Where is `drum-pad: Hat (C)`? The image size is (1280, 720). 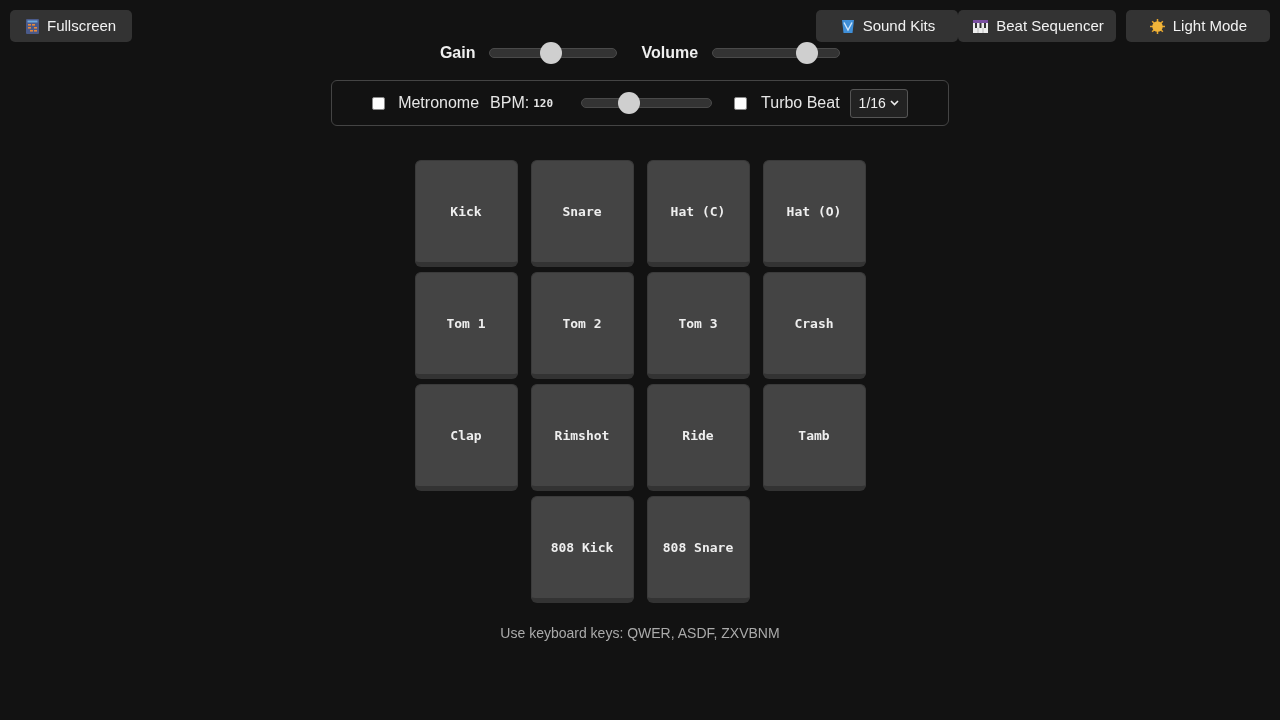
drum-pad: Hat (C) is located at coordinates (698, 213).